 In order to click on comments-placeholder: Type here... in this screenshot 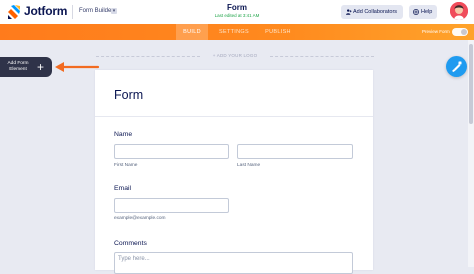, I will do `click(134, 259)`.